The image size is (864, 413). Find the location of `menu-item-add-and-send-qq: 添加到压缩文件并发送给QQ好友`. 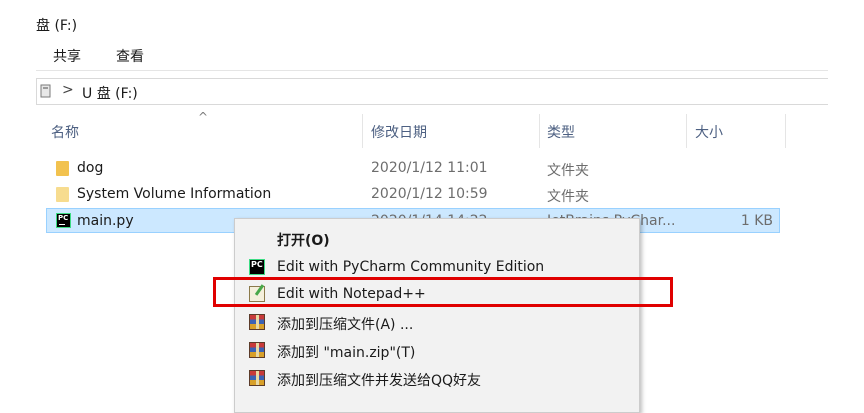

menu-item-add-and-send-qq: 添加到压缩文件并发送给QQ好友 is located at coordinates (437, 378).